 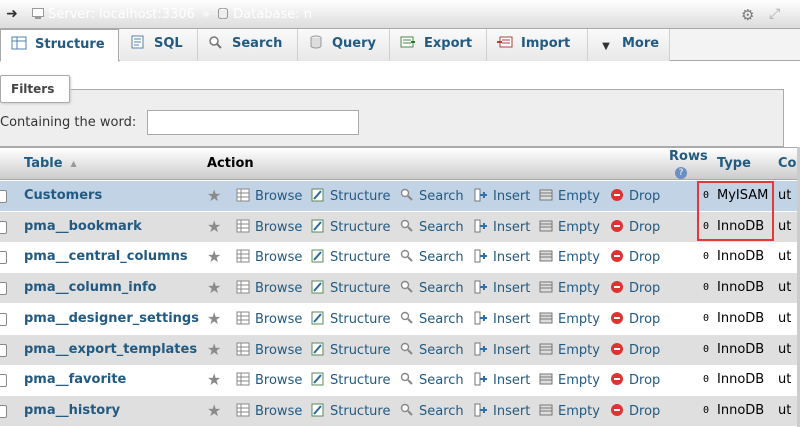 I want to click on restore-window-icon: ⤢, so click(x=774, y=14).